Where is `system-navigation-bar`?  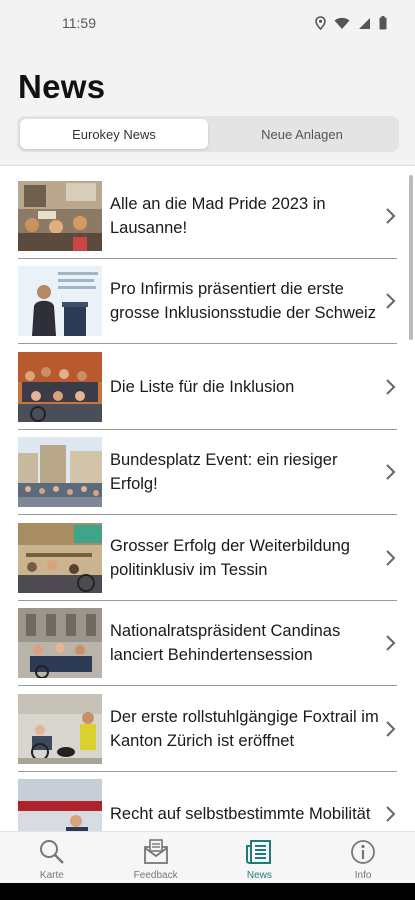
system-navigation-bar is located at coordinates (207, 891).